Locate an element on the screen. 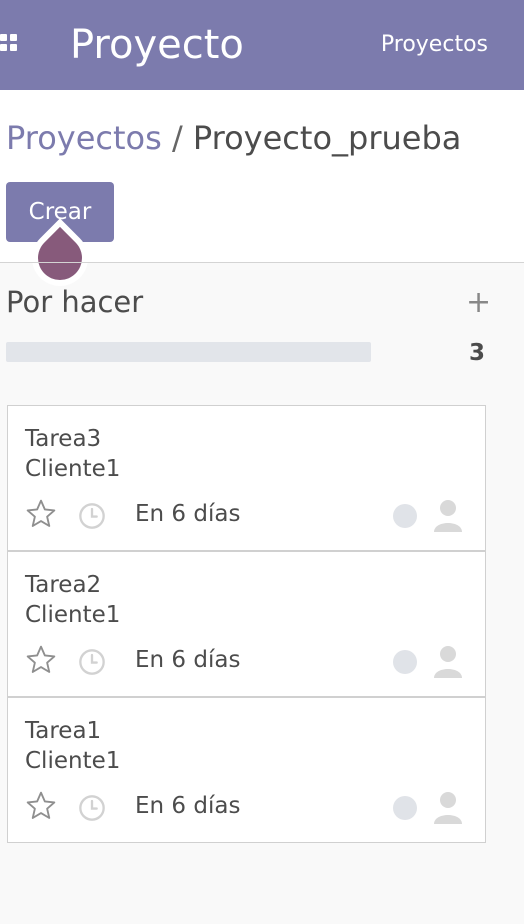  apps-grid-icon is located at coordinates (10, 44).